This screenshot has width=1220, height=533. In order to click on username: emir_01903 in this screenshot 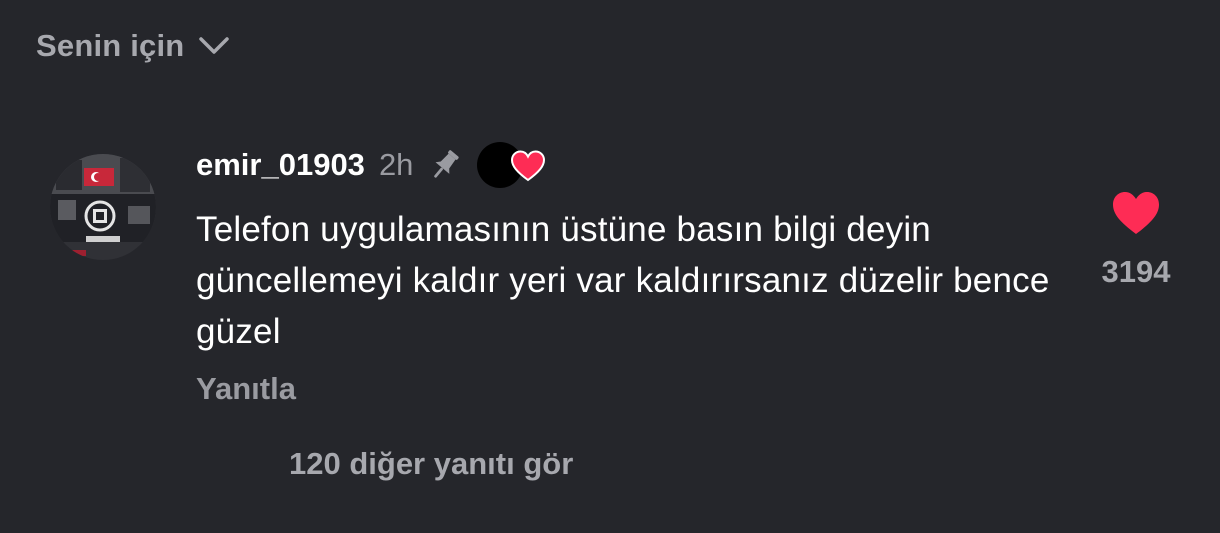, I will do `click(280, 165)`.